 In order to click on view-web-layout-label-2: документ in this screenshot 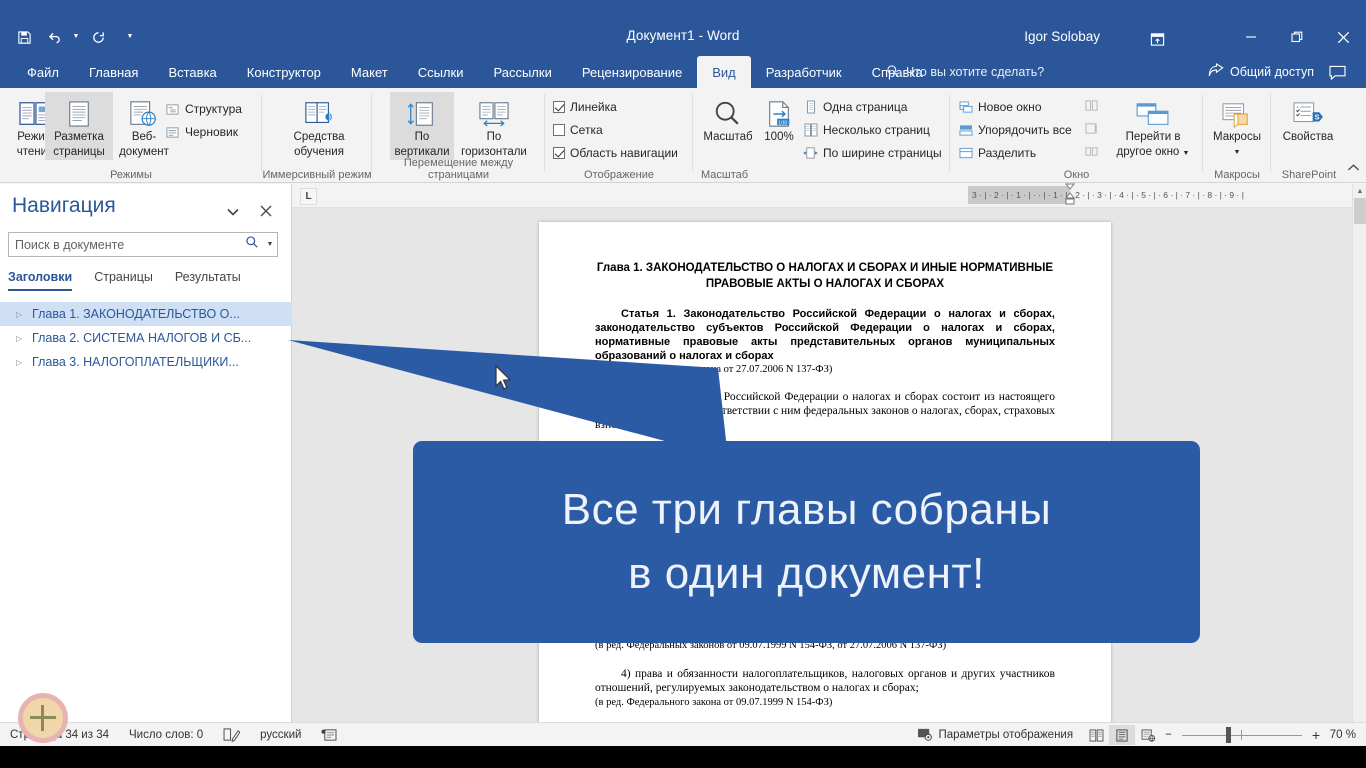, I will do `click(144, 152)`.